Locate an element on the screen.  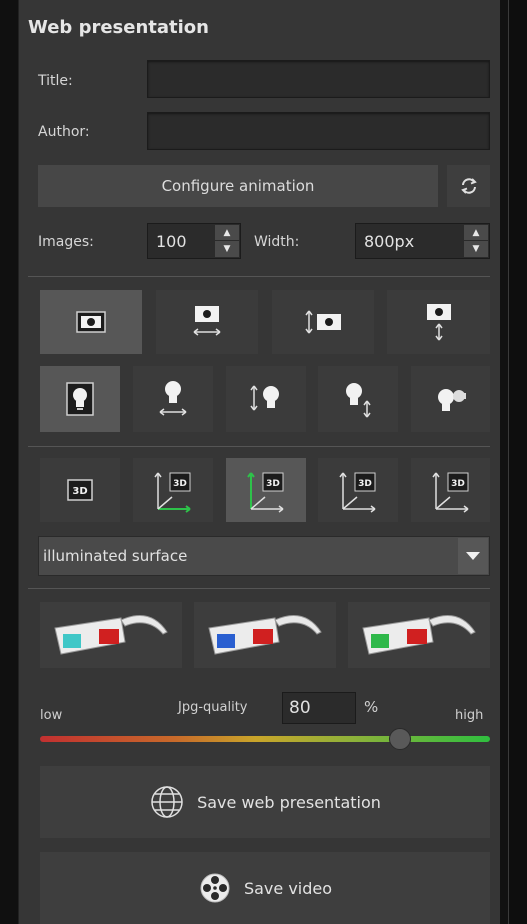
quality-low-label: low is located at coordinates (51, 715).